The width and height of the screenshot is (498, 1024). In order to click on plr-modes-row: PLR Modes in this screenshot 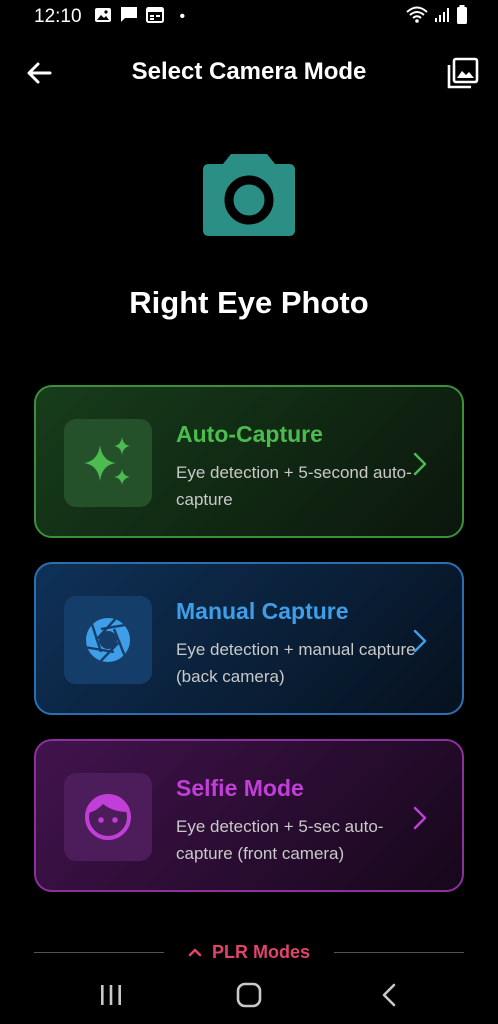, I will do `click(249, 952)`.